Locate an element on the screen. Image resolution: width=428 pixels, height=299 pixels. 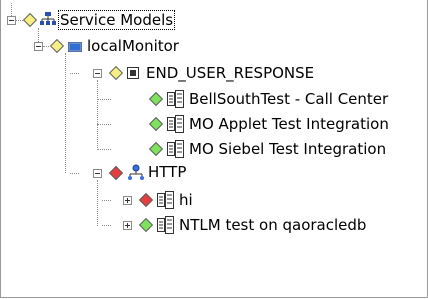
http-network-icon is located at coordinates (136, 172).